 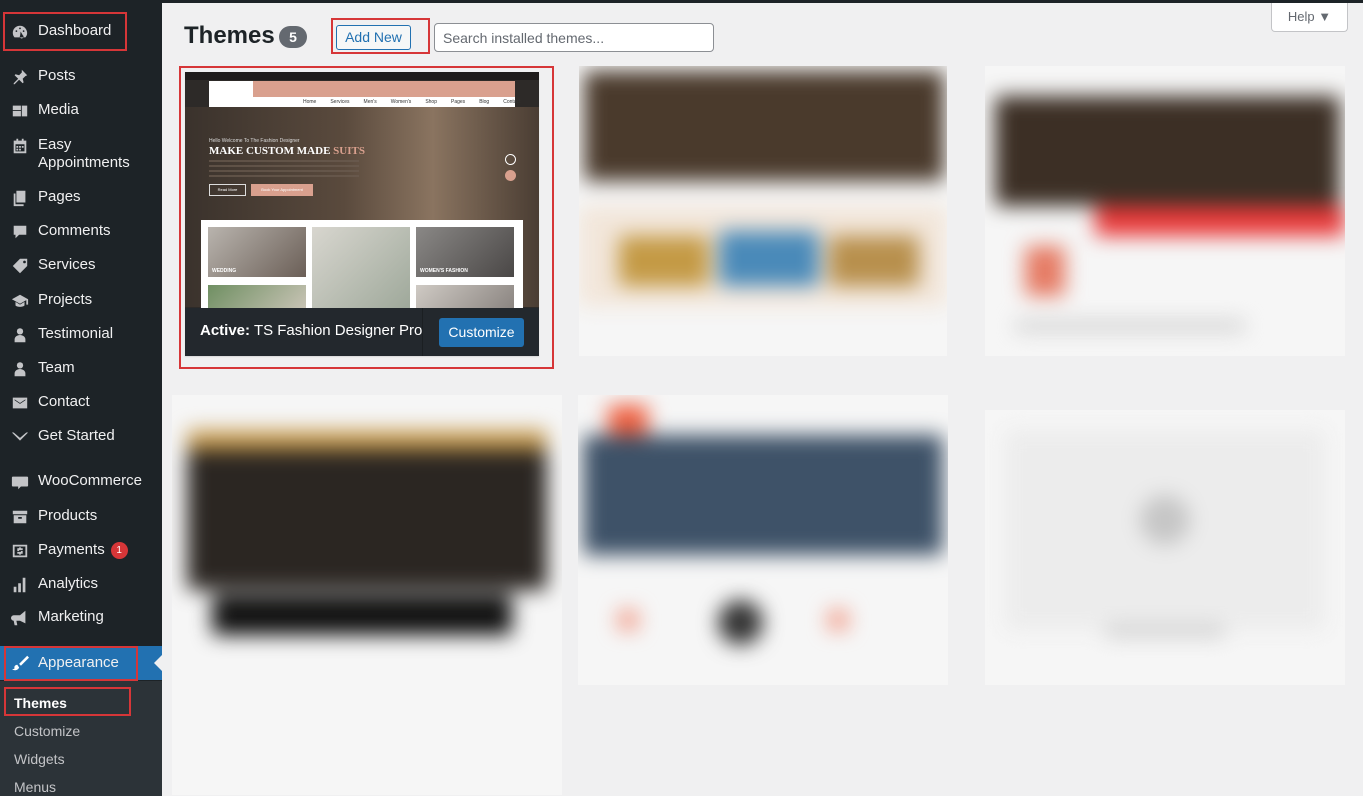 What do you see at coordinates (59, 196) in the screenshot?
I see `sidebar-item-label: Pages` at bounding box center [59, 196].